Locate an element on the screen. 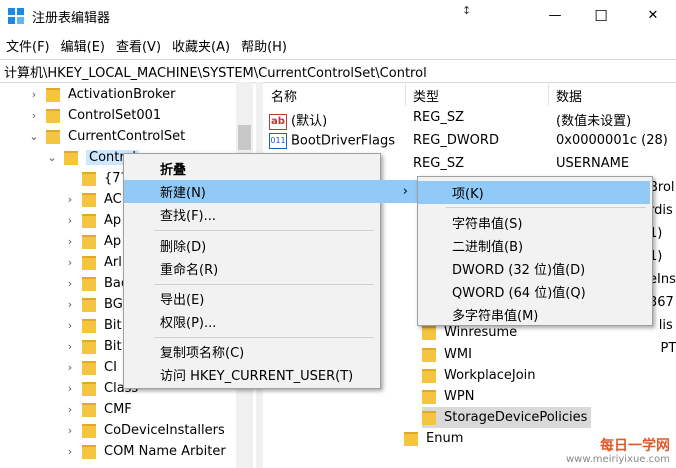  tree-item-label: Bit is located at coordinates (113, 346).